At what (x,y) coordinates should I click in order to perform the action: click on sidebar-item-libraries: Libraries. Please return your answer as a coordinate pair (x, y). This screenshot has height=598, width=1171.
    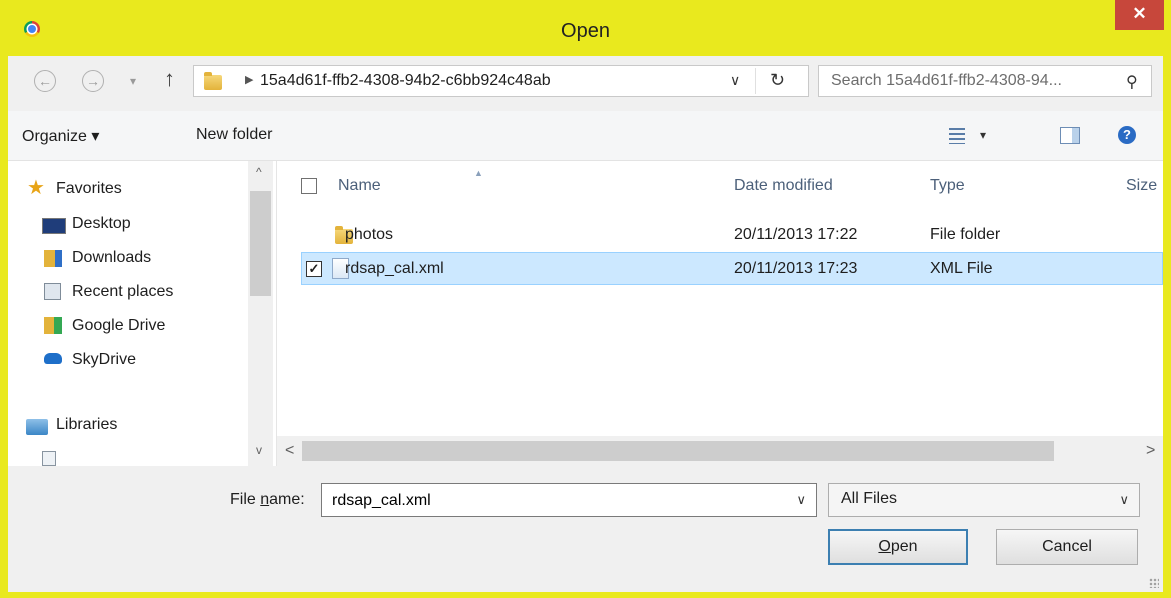
    Looking at the image, I should click on (86, 425).